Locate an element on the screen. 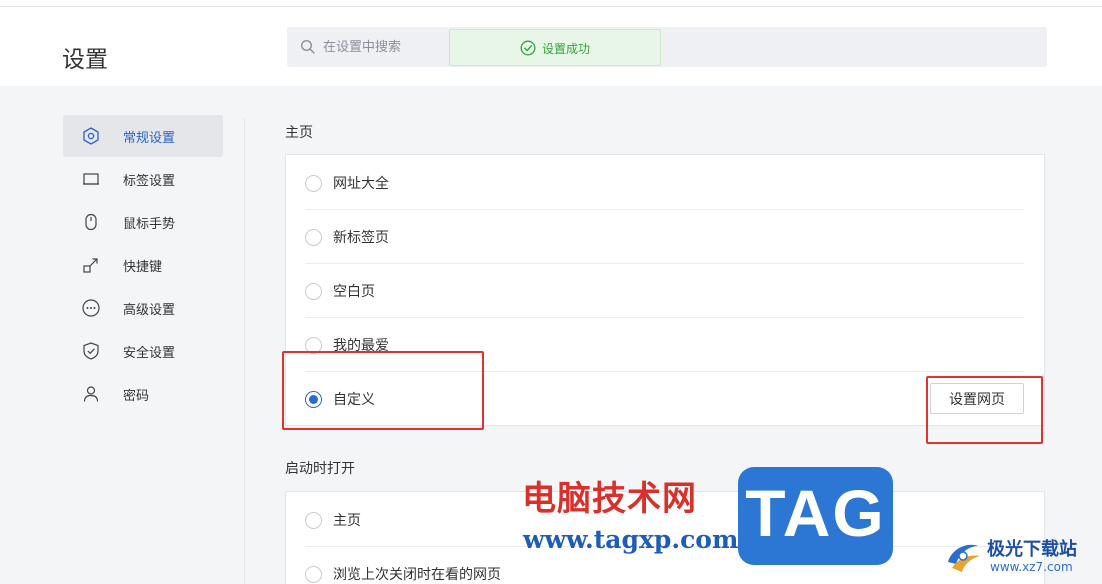 Image resolution: width=1102 pixels, height=584 pixels. watermark-site-url: www.tagxp.com is located at coordinates (631, 539).